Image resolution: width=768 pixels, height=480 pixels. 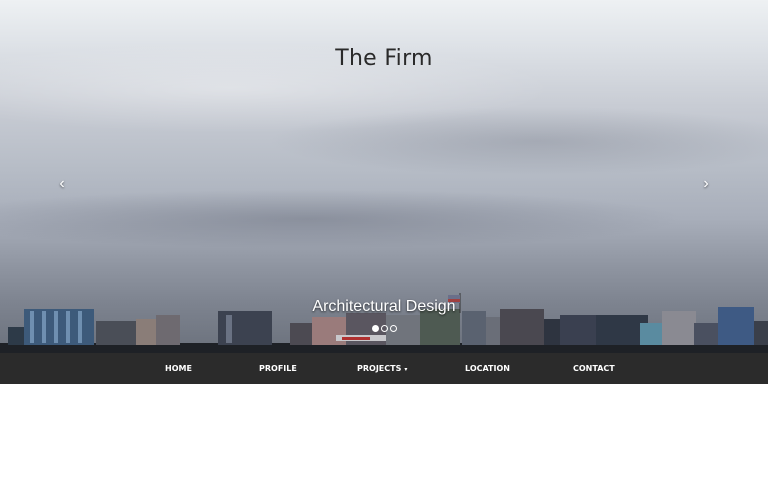 I want to click on carousel-indicators, so click(x=384, y=328).